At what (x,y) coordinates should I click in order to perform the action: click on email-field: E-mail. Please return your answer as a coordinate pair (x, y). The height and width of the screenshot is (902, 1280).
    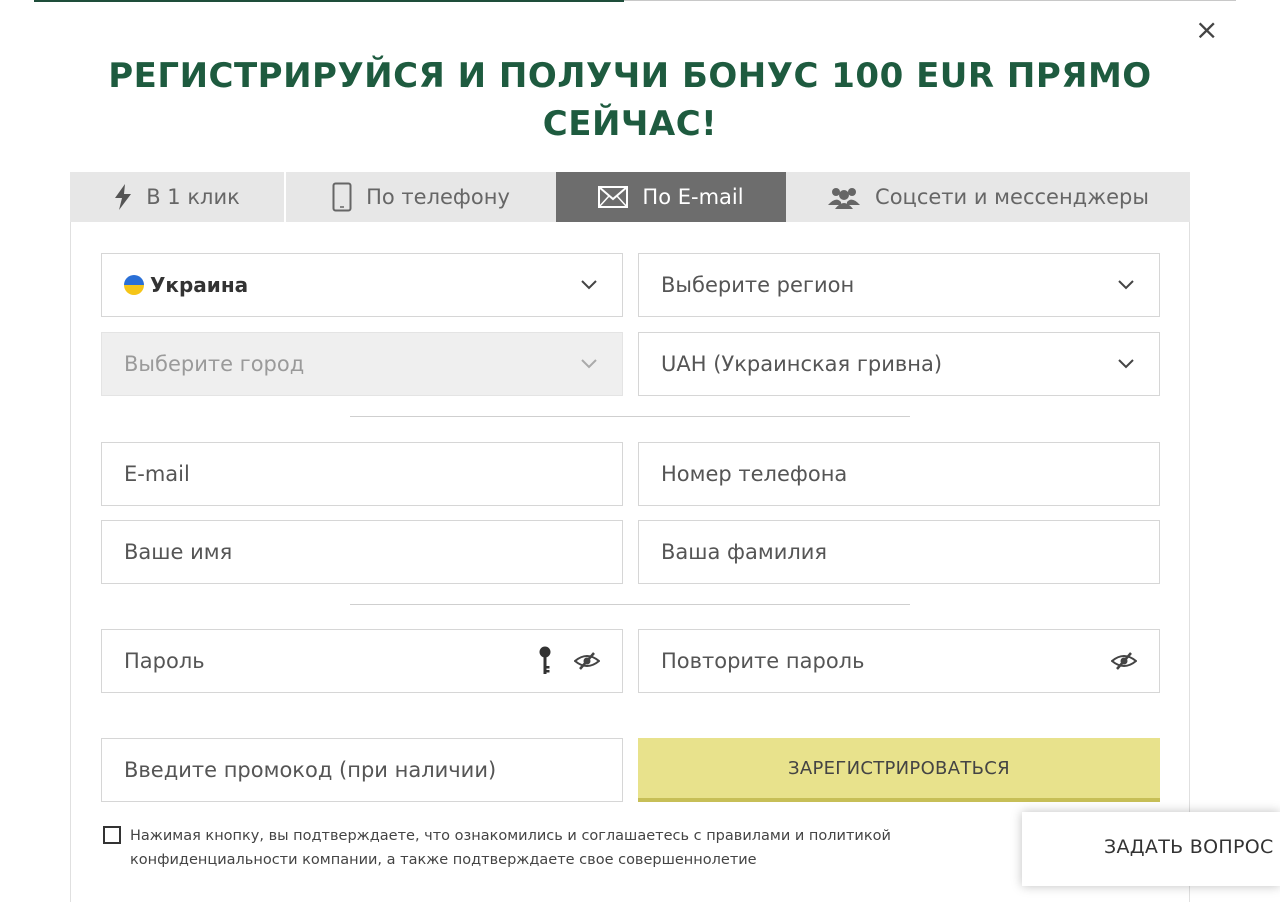
    Looking at the image, I should click on (362, 474).